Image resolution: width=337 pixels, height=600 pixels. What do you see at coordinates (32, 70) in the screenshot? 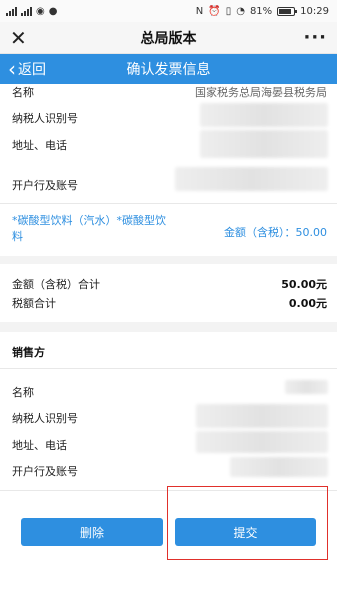
I see `back-label: 返回` at bounding box center [32, 70].